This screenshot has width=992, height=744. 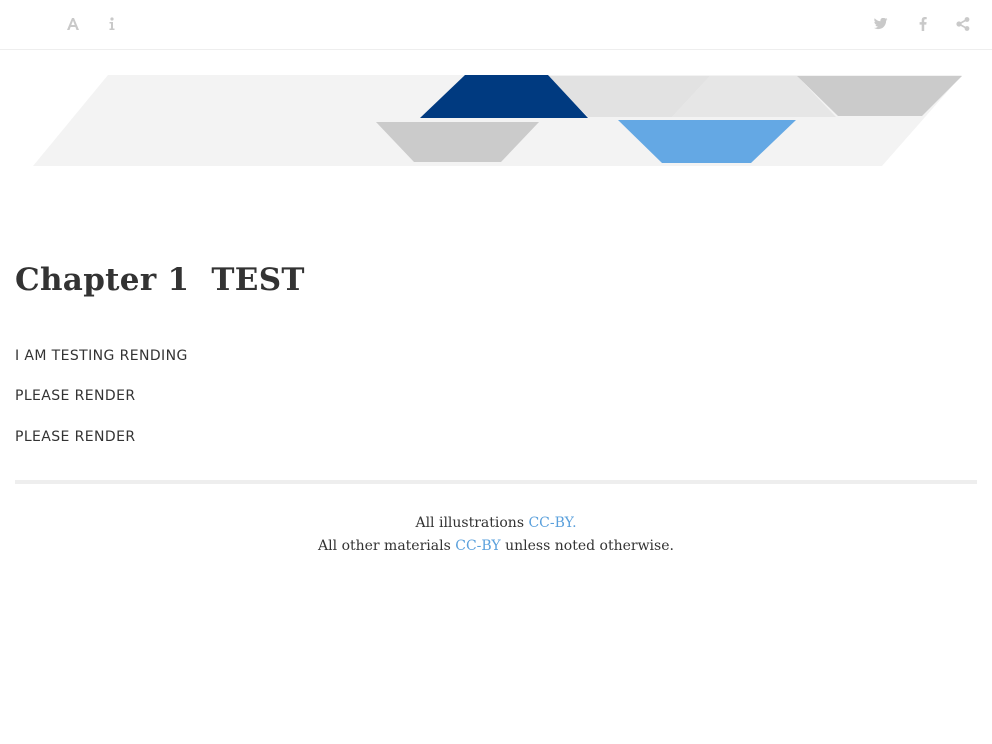 I want to click on share-button, so click(x=963, y=24).